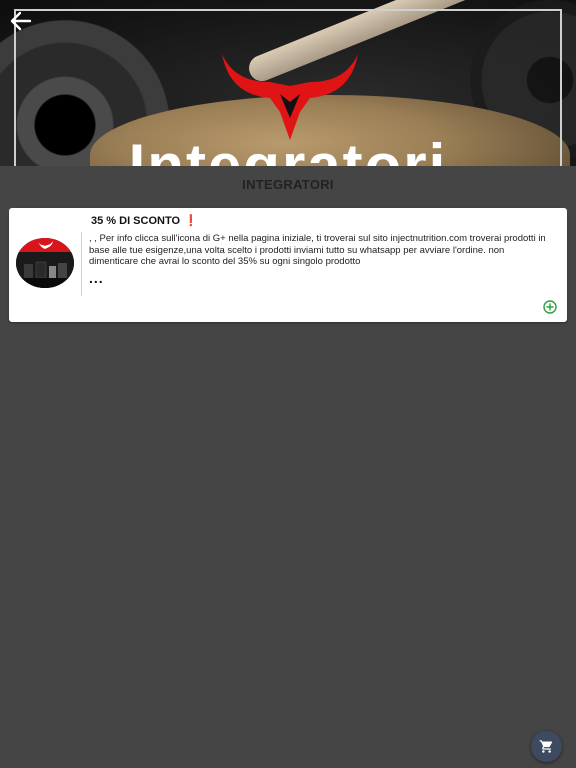 This screenshot has height=768, width=576. I want to click on add-to-cart-button, so click(550, 307).